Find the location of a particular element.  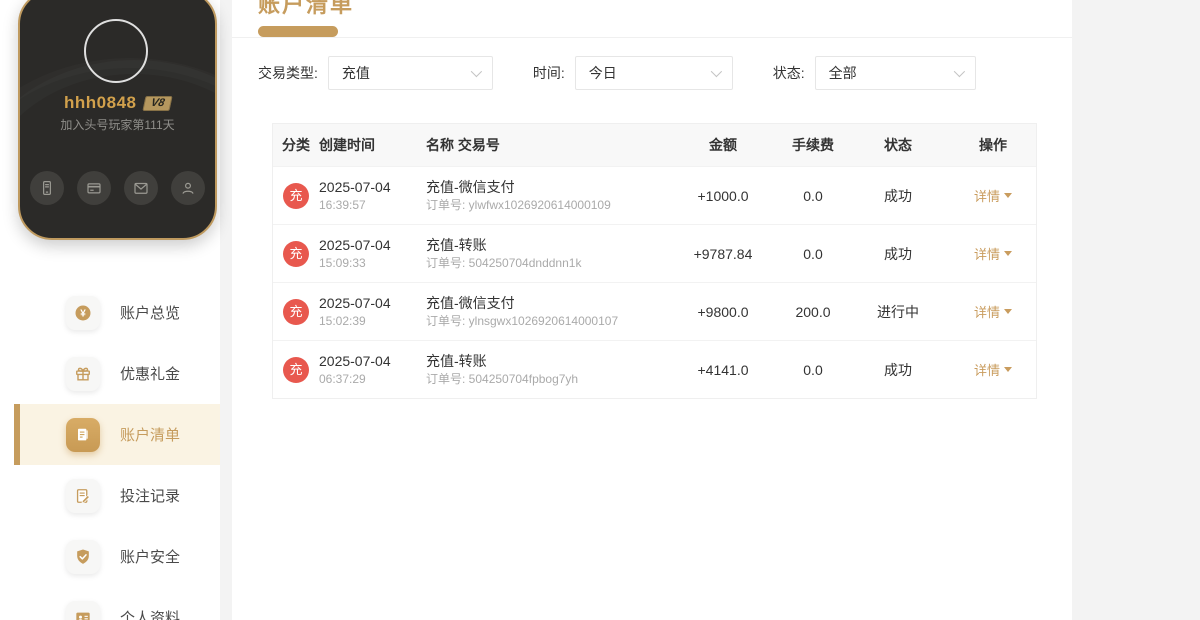

profile-card: hhh0848 V8 加入头号玩家第111天 is located at coordinates (117, 120).